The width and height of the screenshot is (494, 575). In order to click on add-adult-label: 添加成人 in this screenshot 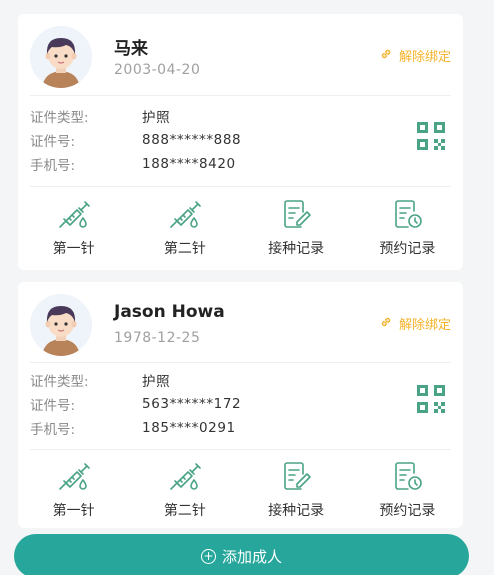, I will do `click(251, 556)`.